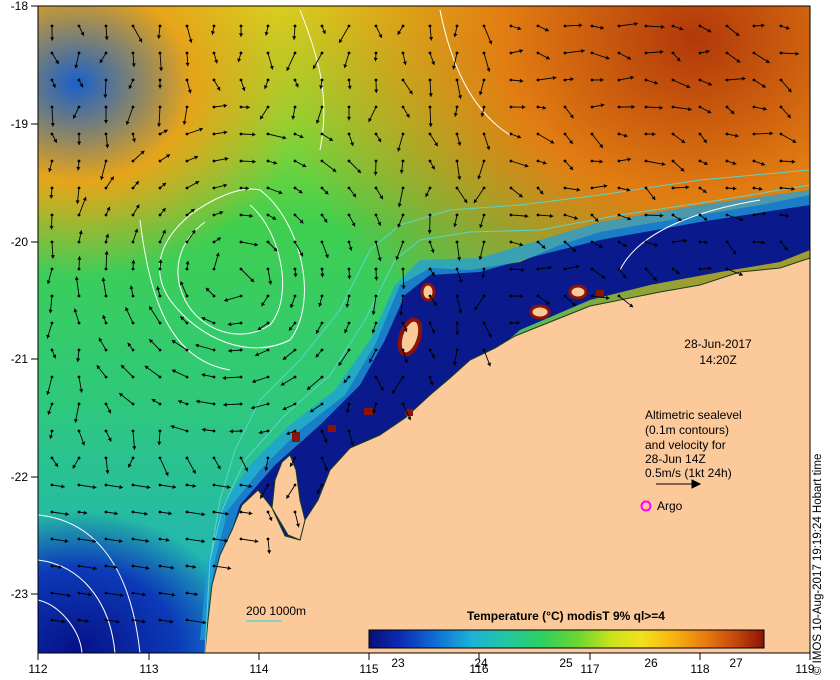 This screenshot has width=840, height=680. What do you see at coordinates (718, 344) in the screenshot?
I see `date-label: 28-Jun-2017` at bounding box center [718, 344].